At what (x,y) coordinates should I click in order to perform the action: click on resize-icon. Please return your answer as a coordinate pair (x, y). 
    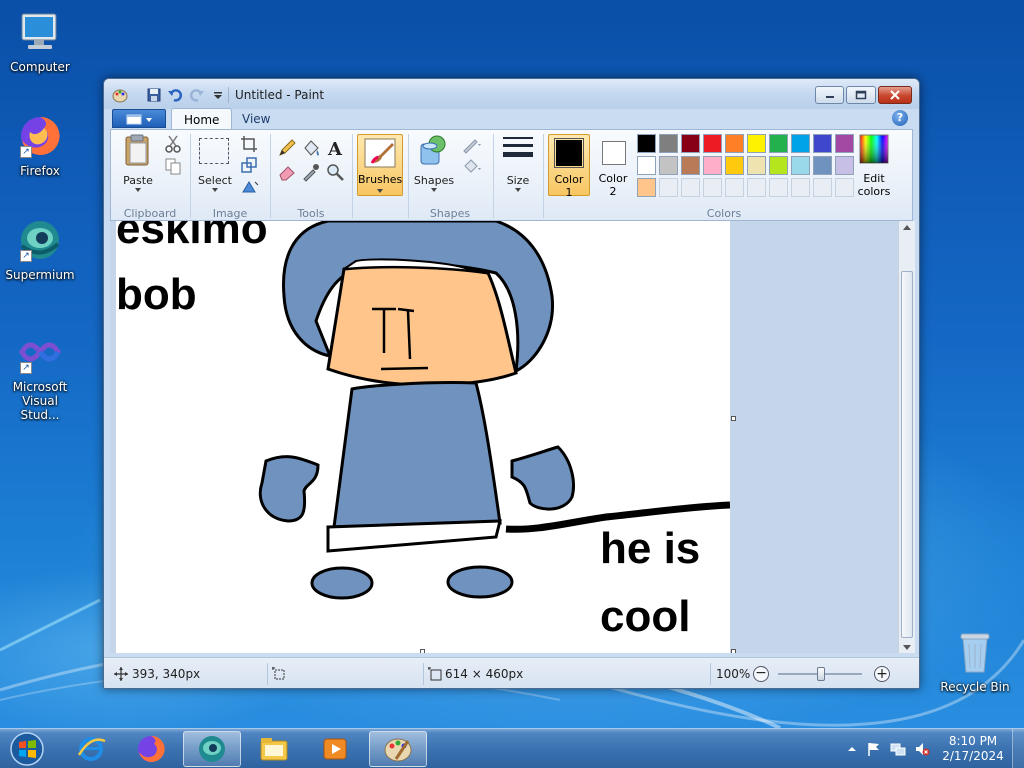
    Looking at the image, I should click on (249, 165).